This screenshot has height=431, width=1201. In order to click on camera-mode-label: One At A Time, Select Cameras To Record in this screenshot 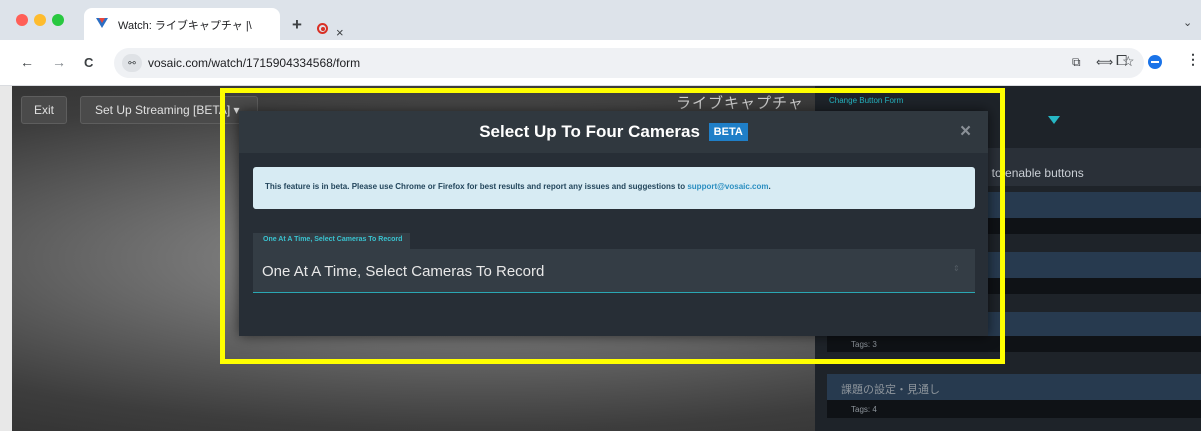, I will do `click(332, 241)`.